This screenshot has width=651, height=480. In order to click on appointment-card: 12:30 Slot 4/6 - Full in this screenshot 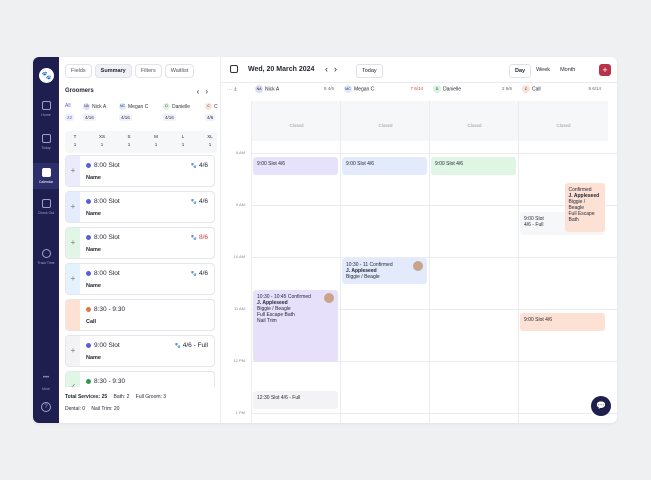, I will do `click(295, 400)`.